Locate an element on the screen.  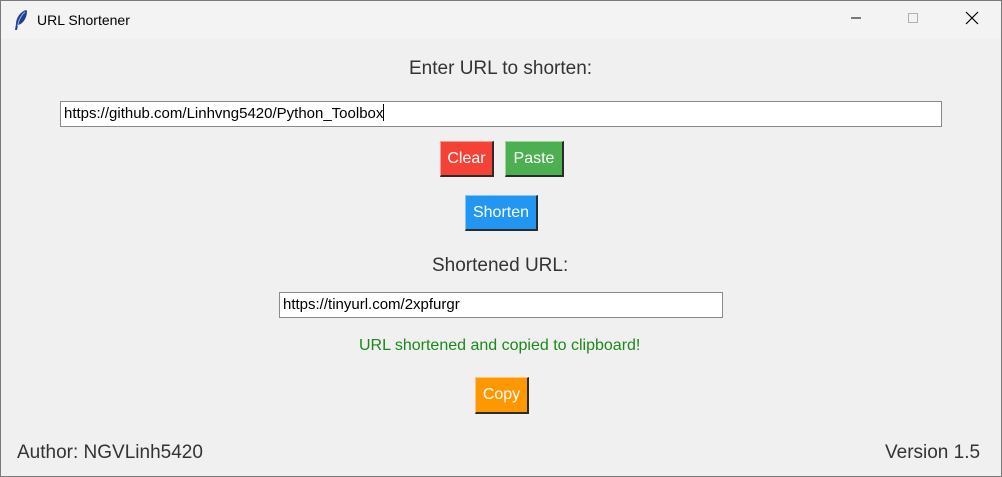
feather-icon is located at coordinates (21, 20).